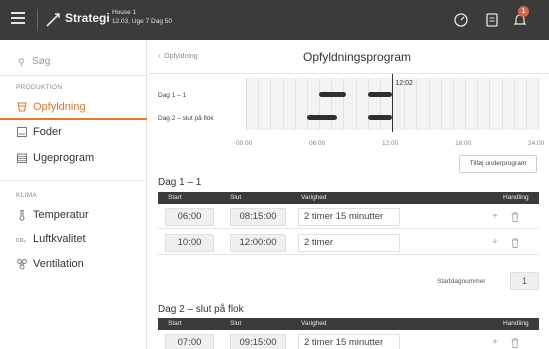 Image resolution: width=549 pixels, height=349 pixels. Describe the element at coordinates (186, 118) in the screenshot. I see `timeline-row-label: Dag 2 – slut på flok` at that location.